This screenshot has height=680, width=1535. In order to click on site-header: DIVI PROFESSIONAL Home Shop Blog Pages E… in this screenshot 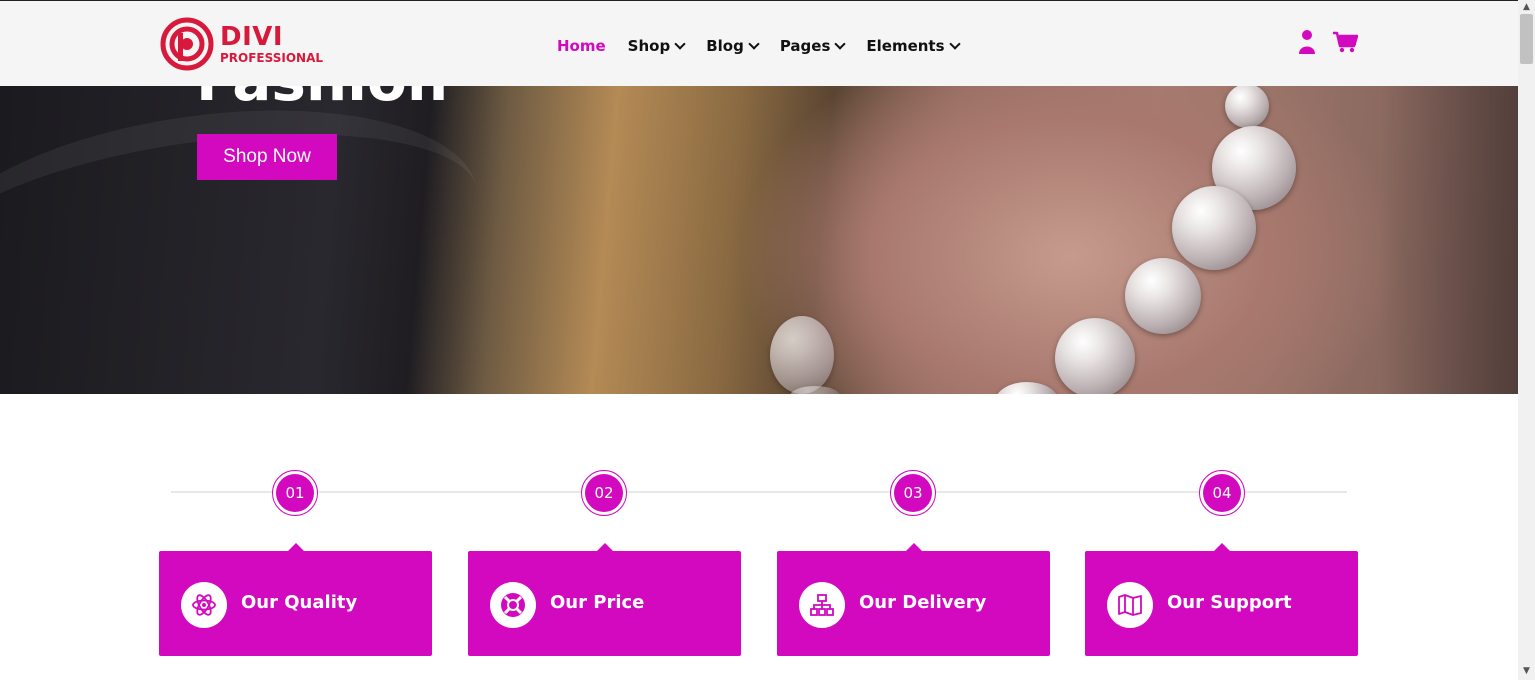, I will do `click(759, 43)`.